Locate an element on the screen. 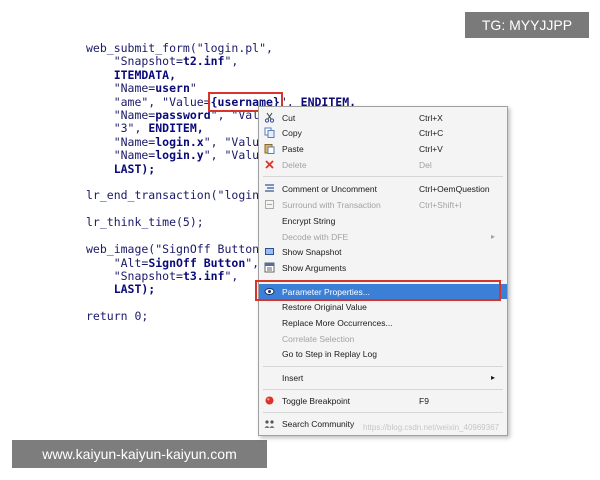 This screenshot has height=480, width=600. menu-label: Show Snapshot is located at coordinates (312, 251).